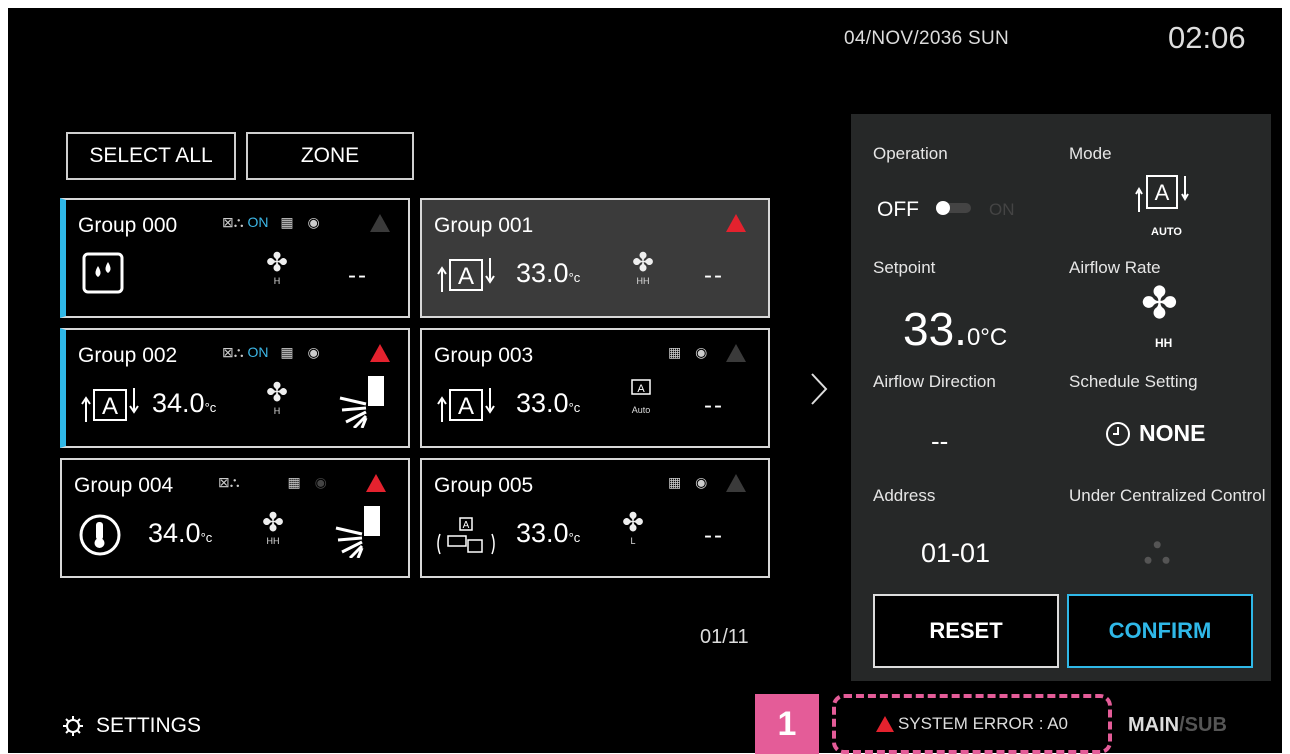  What do you see at coordinates (955, 208) in the screenshot?
I see `power-toggle` at bounding box center [955, 208].